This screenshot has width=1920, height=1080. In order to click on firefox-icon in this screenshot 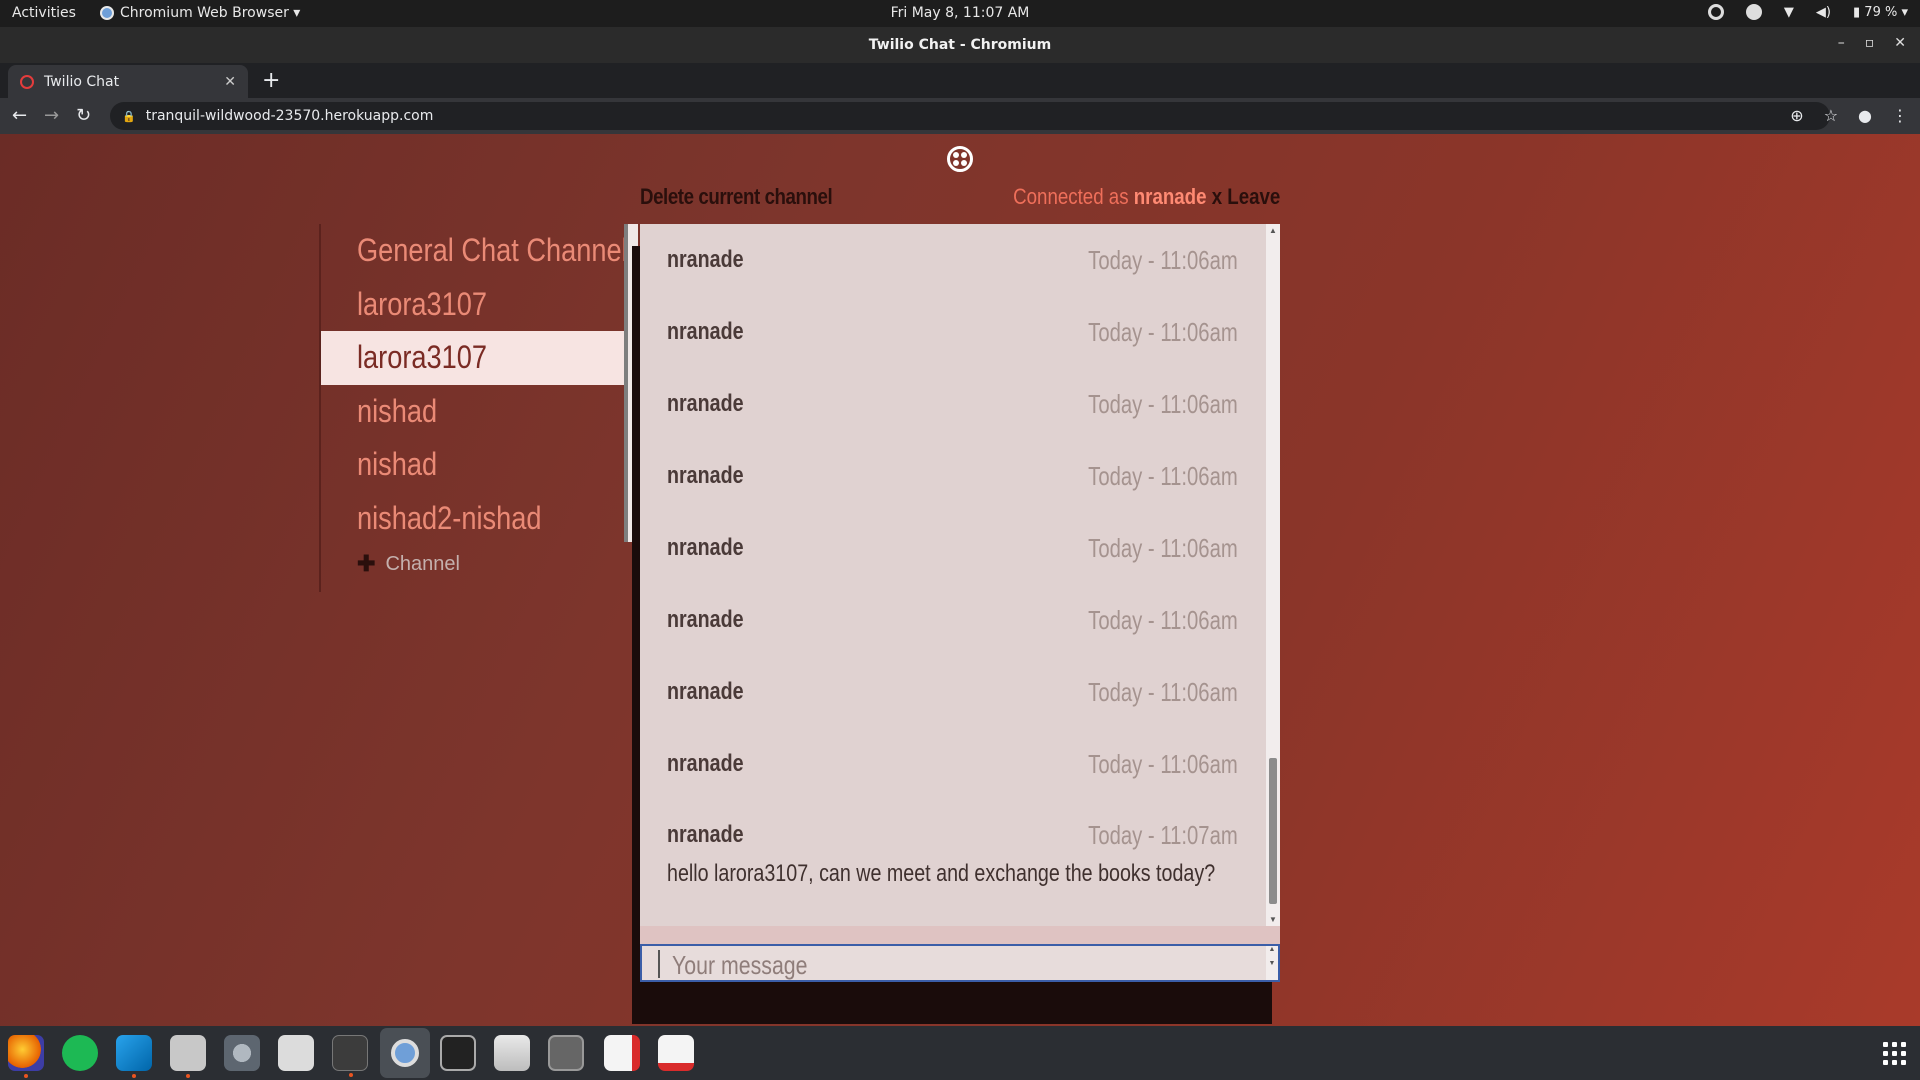, I will do `click(26, 1056)`.